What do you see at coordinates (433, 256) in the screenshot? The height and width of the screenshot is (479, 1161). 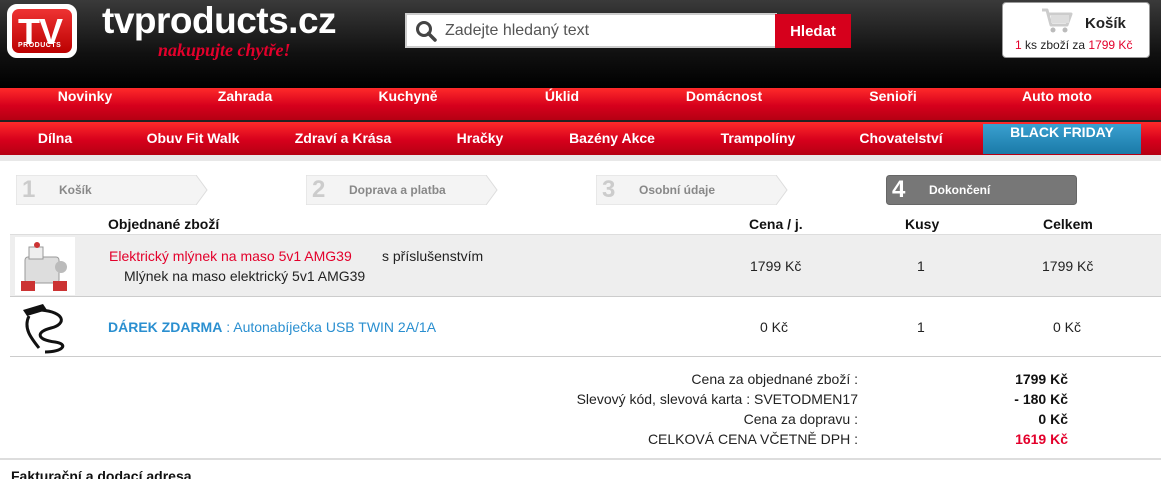 I see `product-suffix: s příslušenstvím` at bounding box center [433, 256].